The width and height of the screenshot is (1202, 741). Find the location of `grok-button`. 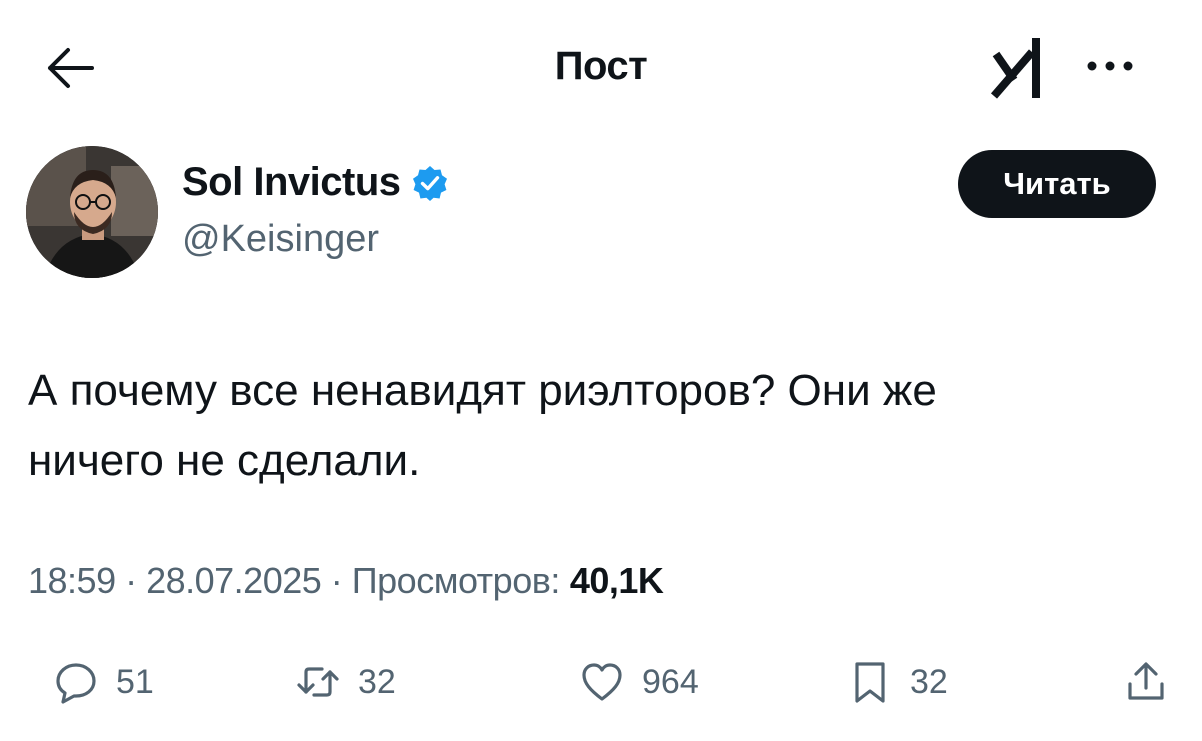

grok-button is located at coordinates (1023, 66).